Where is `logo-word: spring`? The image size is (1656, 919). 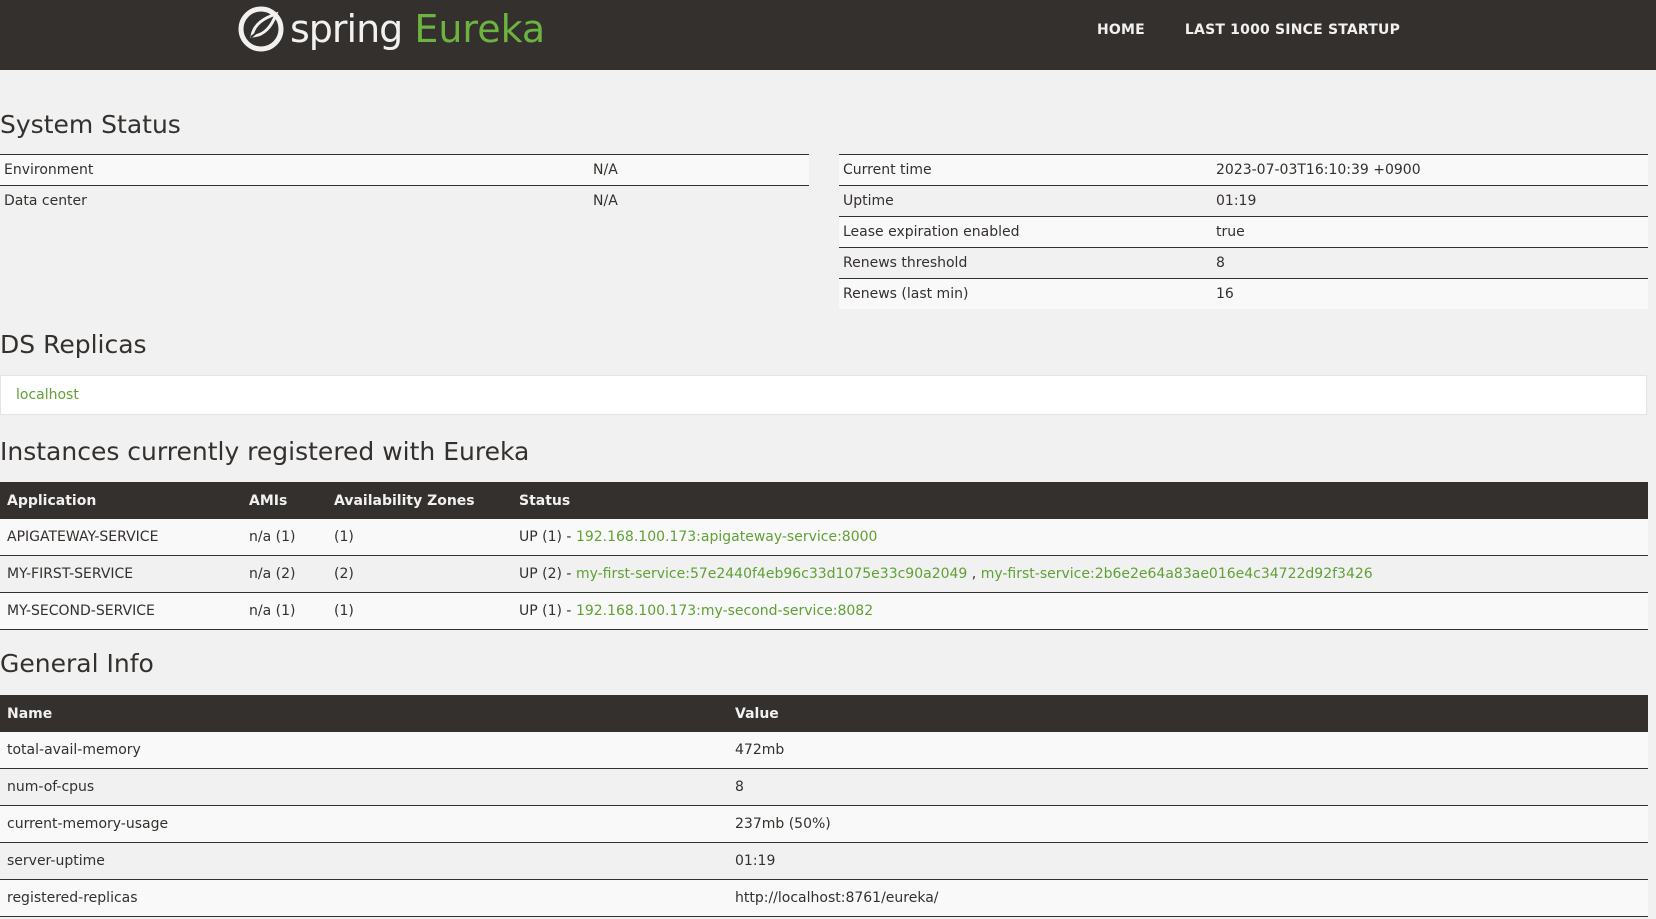 logo-word: spring is located at coordinates (346, 29).